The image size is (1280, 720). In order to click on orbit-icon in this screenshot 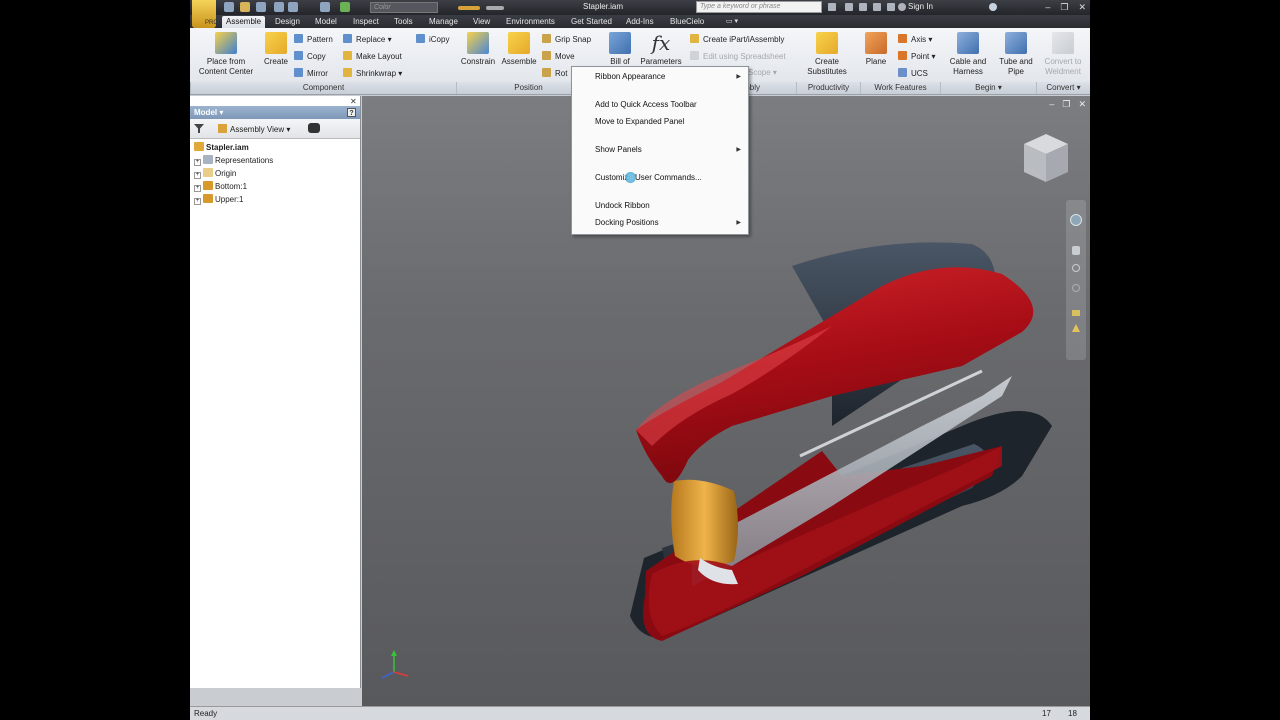, I will do `click(1076, 288)`.